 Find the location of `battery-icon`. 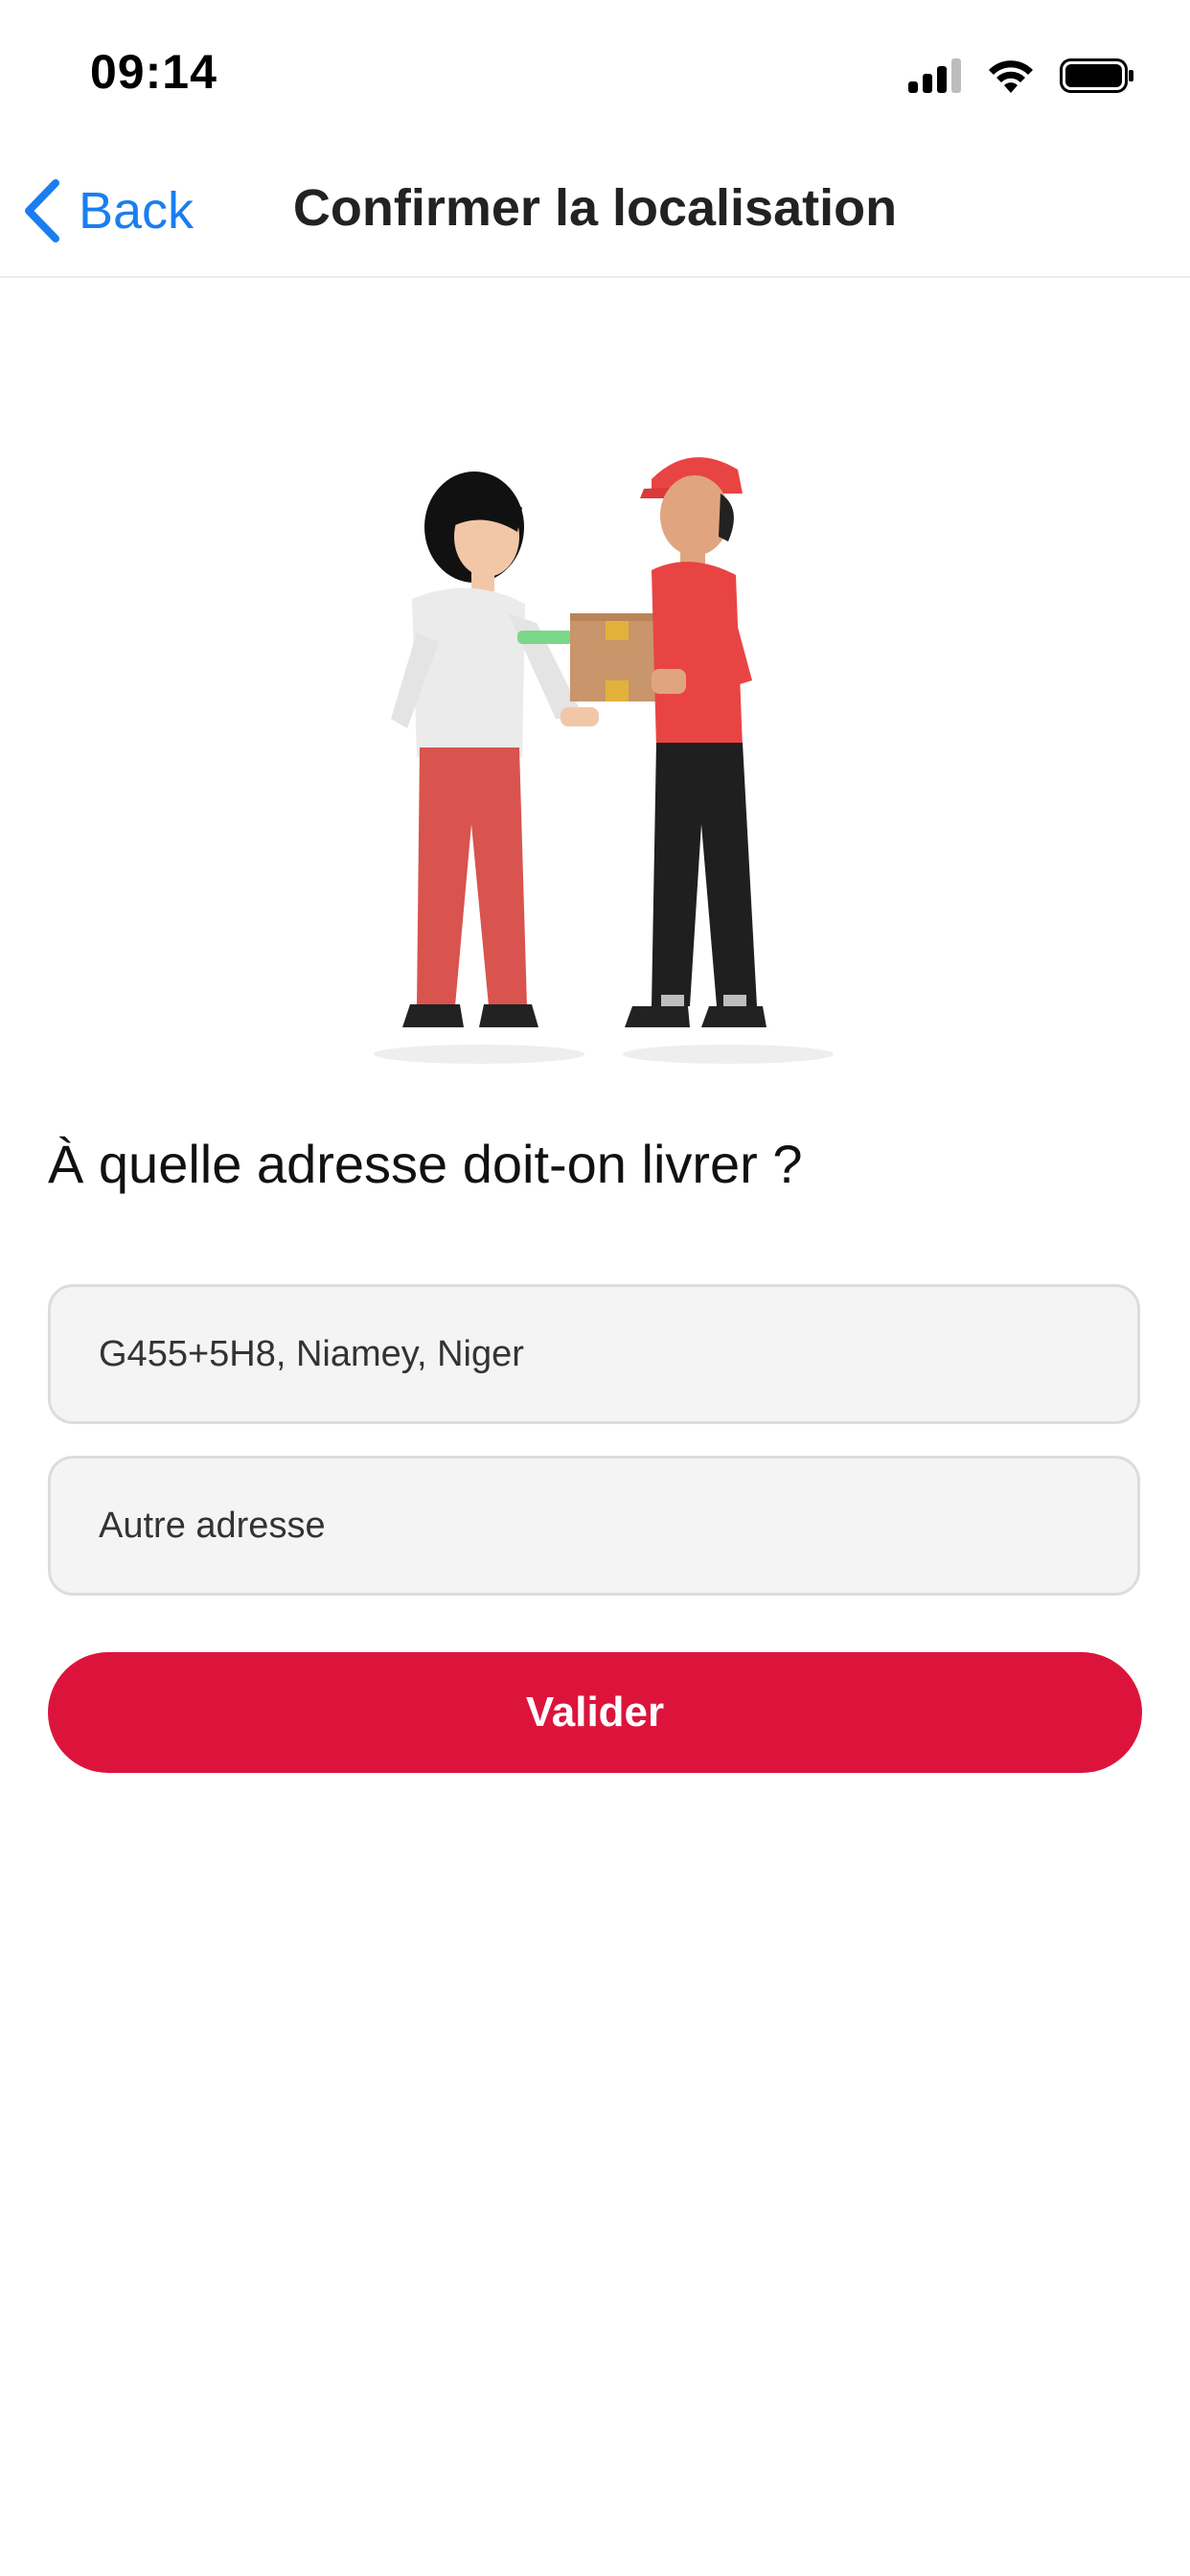

battery-icon is located at coordinates (1098, 78).